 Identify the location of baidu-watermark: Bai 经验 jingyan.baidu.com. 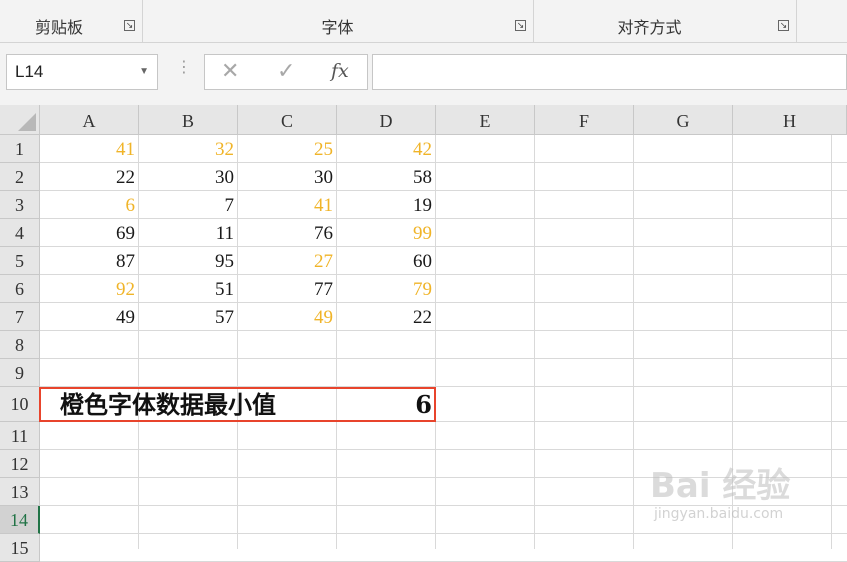
(745, 493).